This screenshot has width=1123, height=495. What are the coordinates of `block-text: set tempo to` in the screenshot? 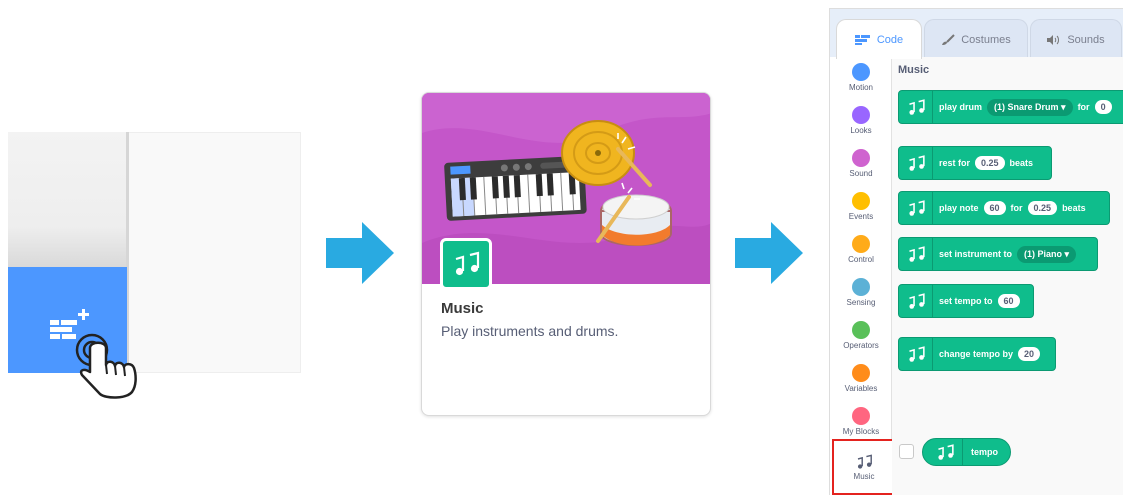 It's located at (966, 301).